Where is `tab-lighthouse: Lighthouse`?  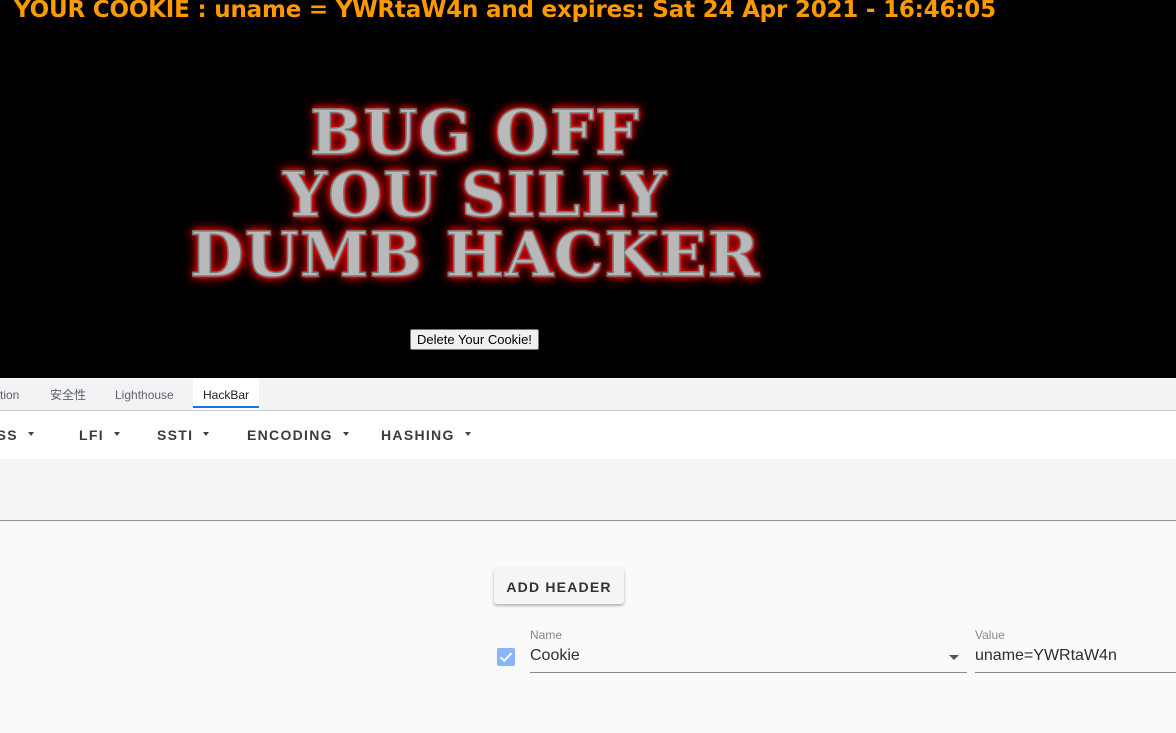 tab-lighthouse: Lighthouse is located at coordinates (144, 394).